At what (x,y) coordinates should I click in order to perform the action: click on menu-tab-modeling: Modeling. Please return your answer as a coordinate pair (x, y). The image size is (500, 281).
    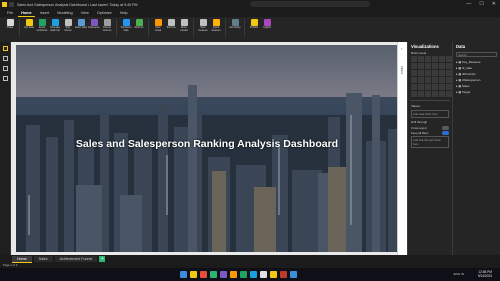
    Looking at the image, I should click on (64, 13).